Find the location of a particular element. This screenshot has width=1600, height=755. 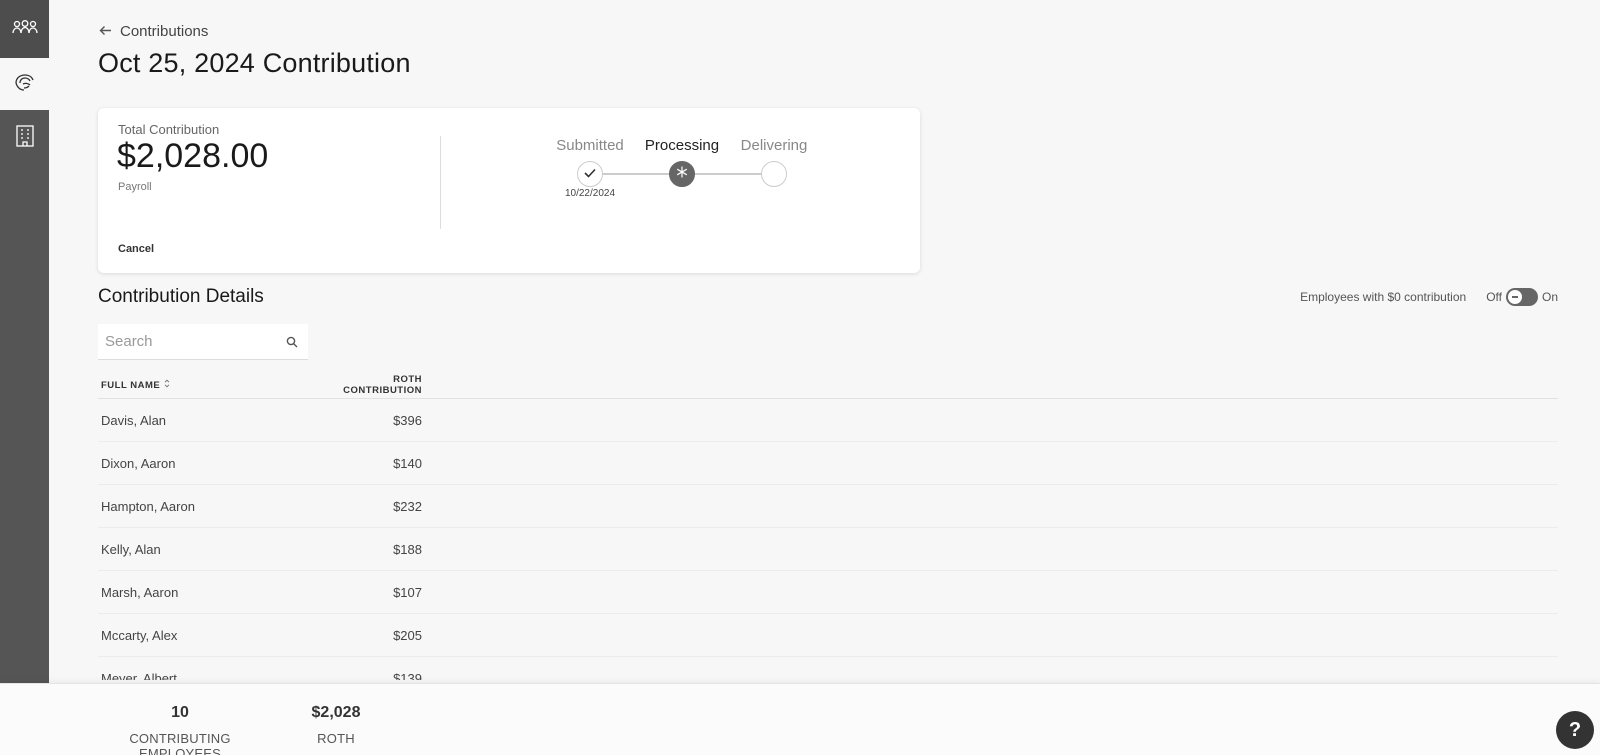

step-label-submitted: Submitted is located at coordinates (590, 145).